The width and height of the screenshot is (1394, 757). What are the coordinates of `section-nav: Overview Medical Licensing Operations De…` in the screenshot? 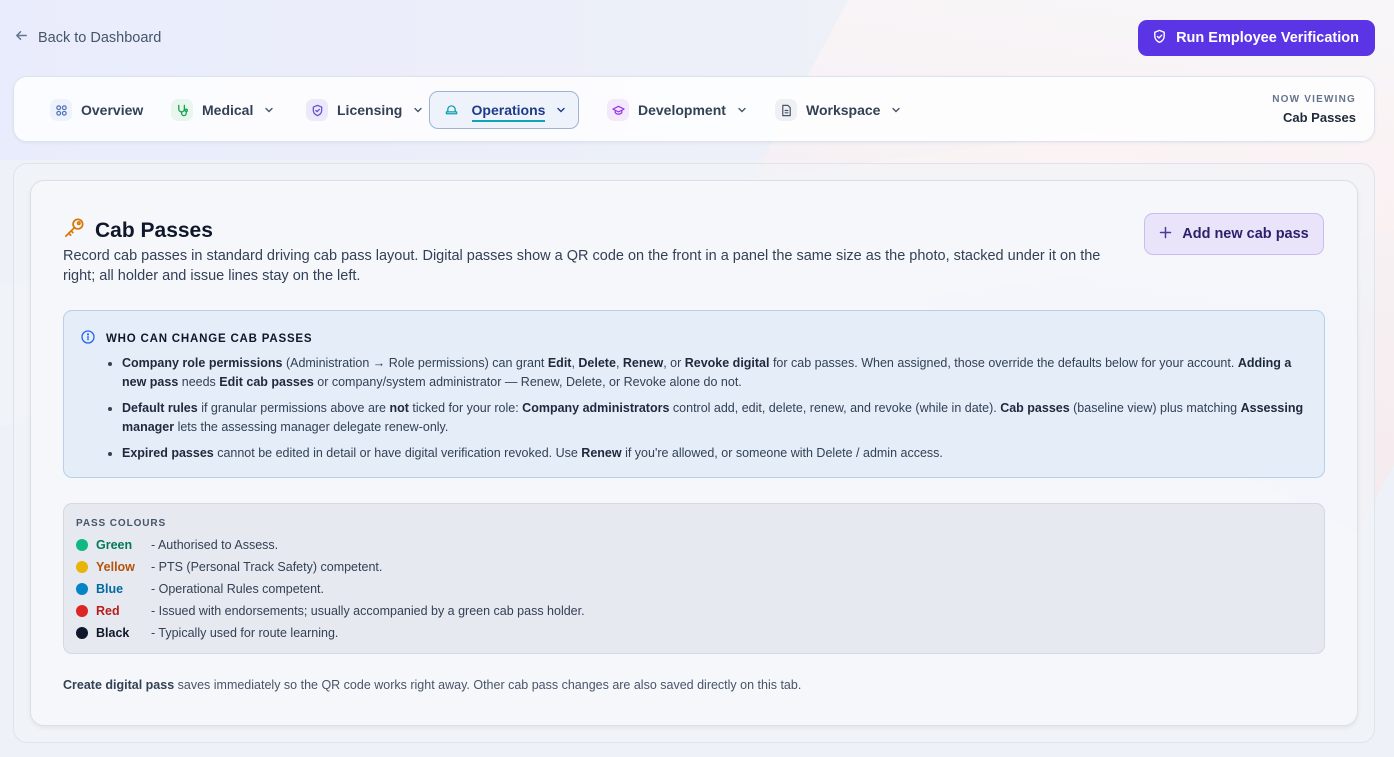 It's located at (694, 109).